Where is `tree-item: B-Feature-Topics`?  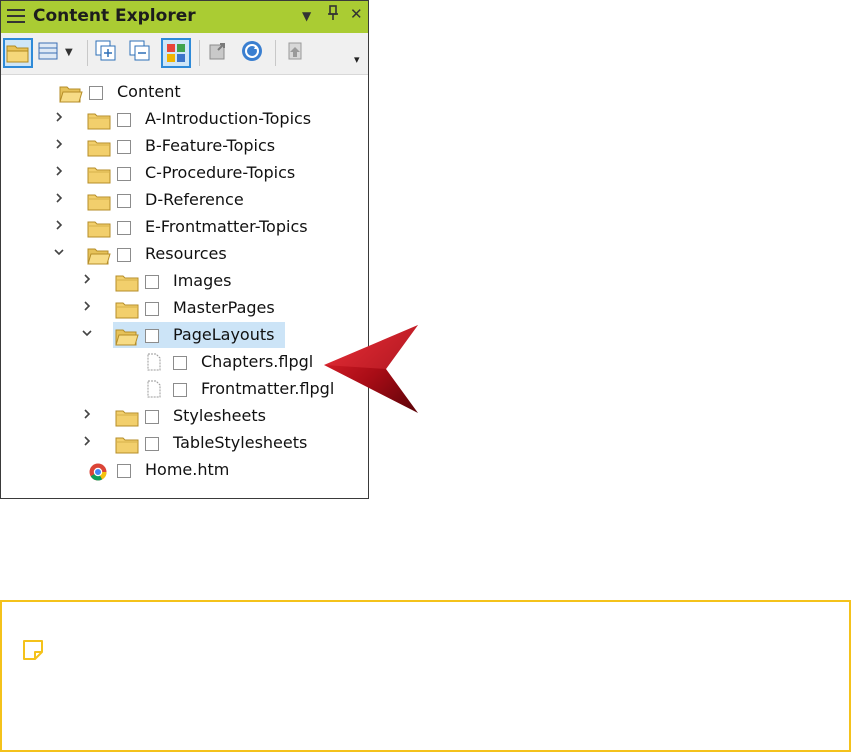 tree-item: B-Feature-Topics is located at coordinates (215, 146).